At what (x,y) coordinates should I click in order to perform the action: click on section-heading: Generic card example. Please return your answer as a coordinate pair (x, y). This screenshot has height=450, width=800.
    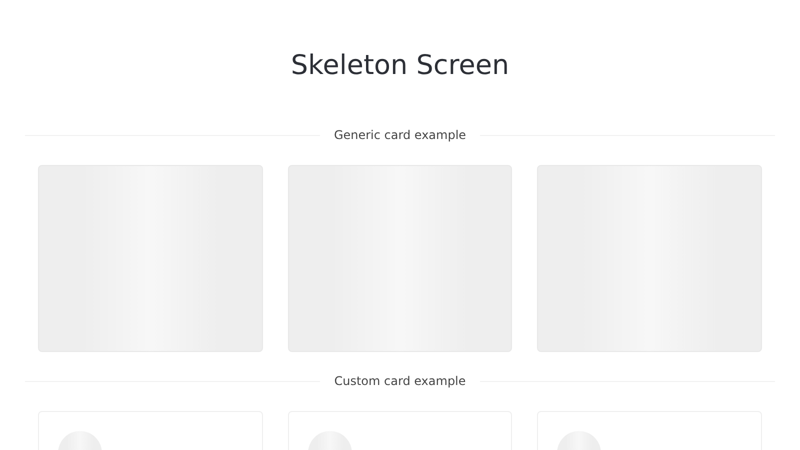
    Looking at the image, I should click on (400, 135).